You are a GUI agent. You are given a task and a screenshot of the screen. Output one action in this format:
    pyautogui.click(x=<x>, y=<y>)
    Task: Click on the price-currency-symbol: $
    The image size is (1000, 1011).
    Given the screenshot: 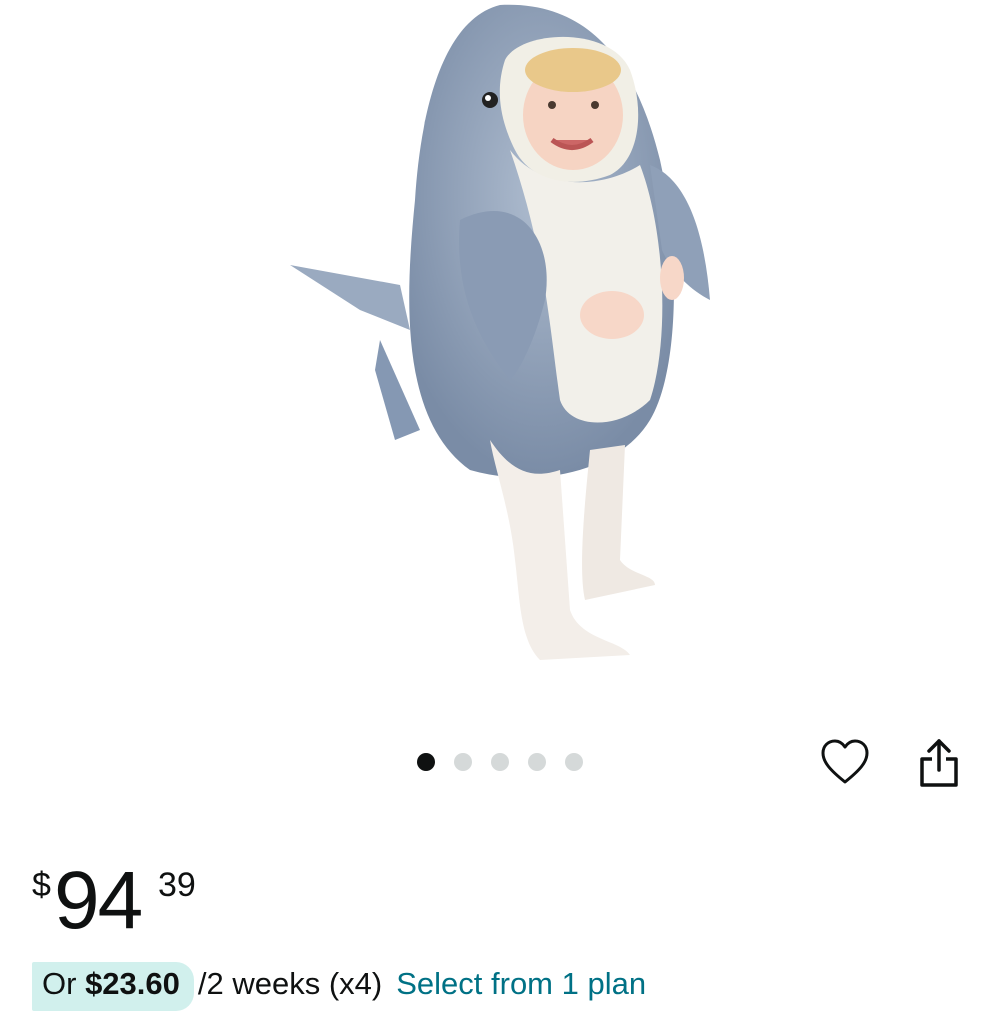 What is the action you would take?
    pyautogui.click(x=41, y=885)
    